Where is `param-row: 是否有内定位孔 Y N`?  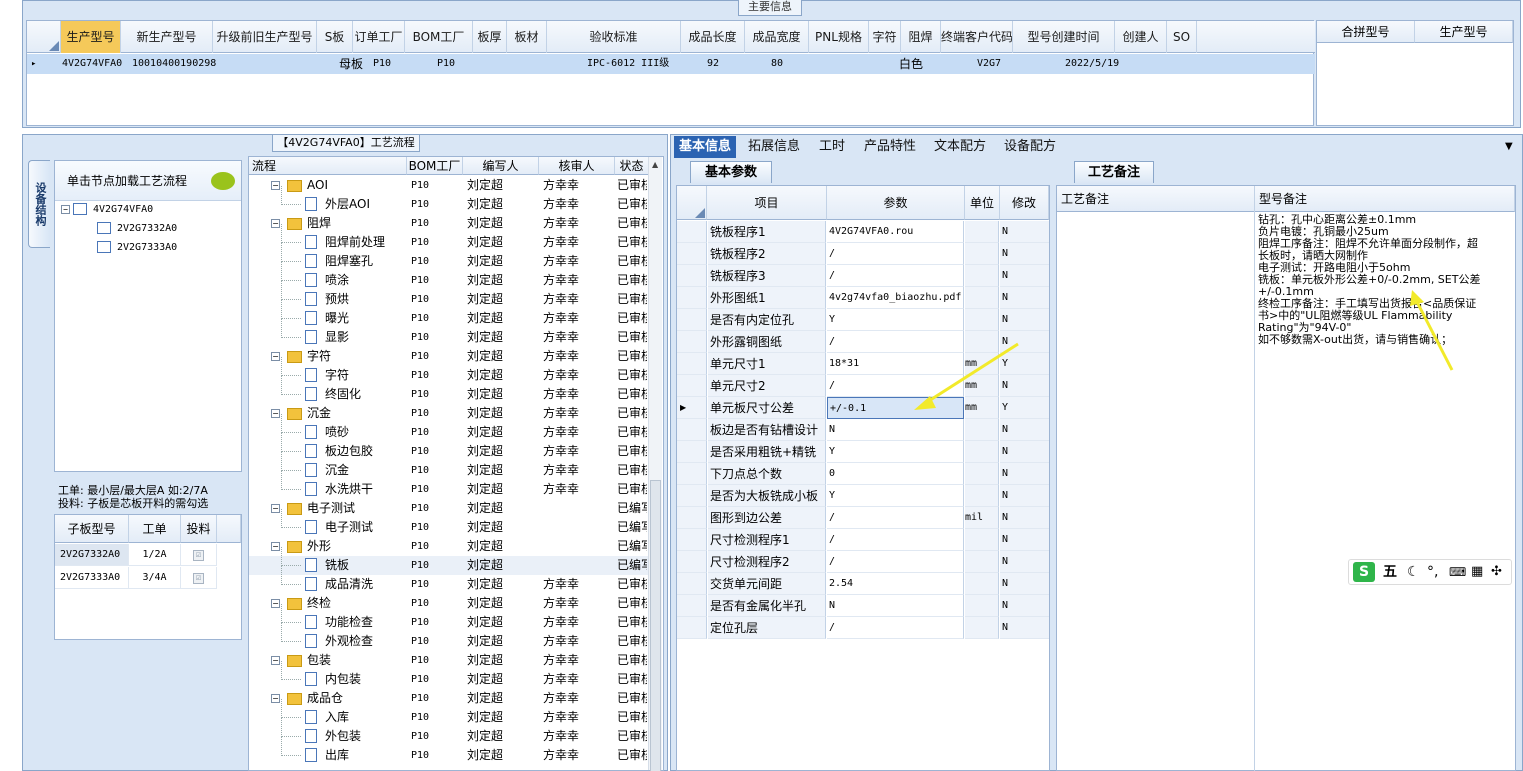
param-row: 是否有内定位孔 Y N is located at coordinates (863, 320).